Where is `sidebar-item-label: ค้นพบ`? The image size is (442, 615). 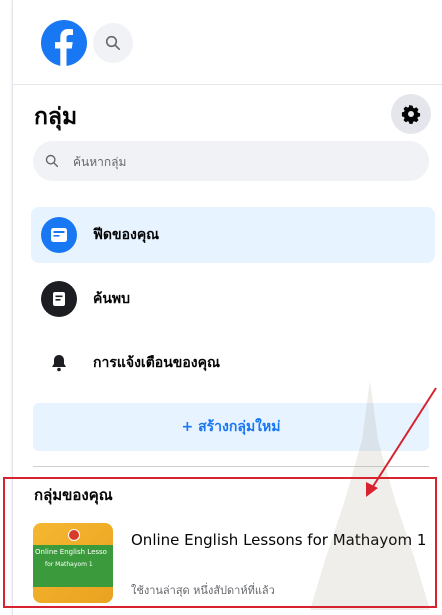 sidebar-item-label: ค้นพบ is located at coordinates (112, 299).